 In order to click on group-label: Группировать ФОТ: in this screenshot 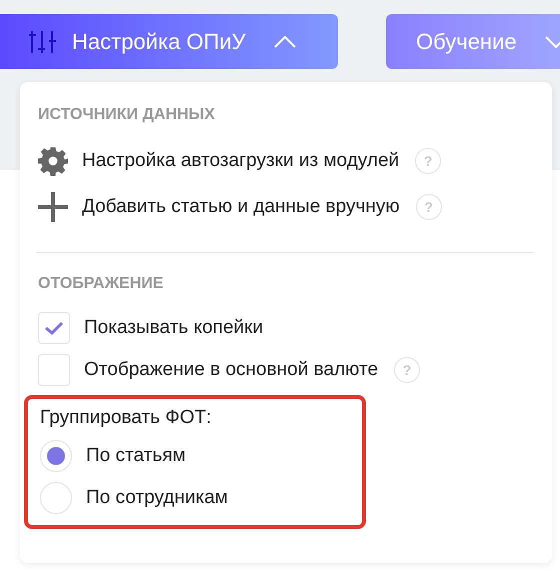, I will do `click(126, 418)`.